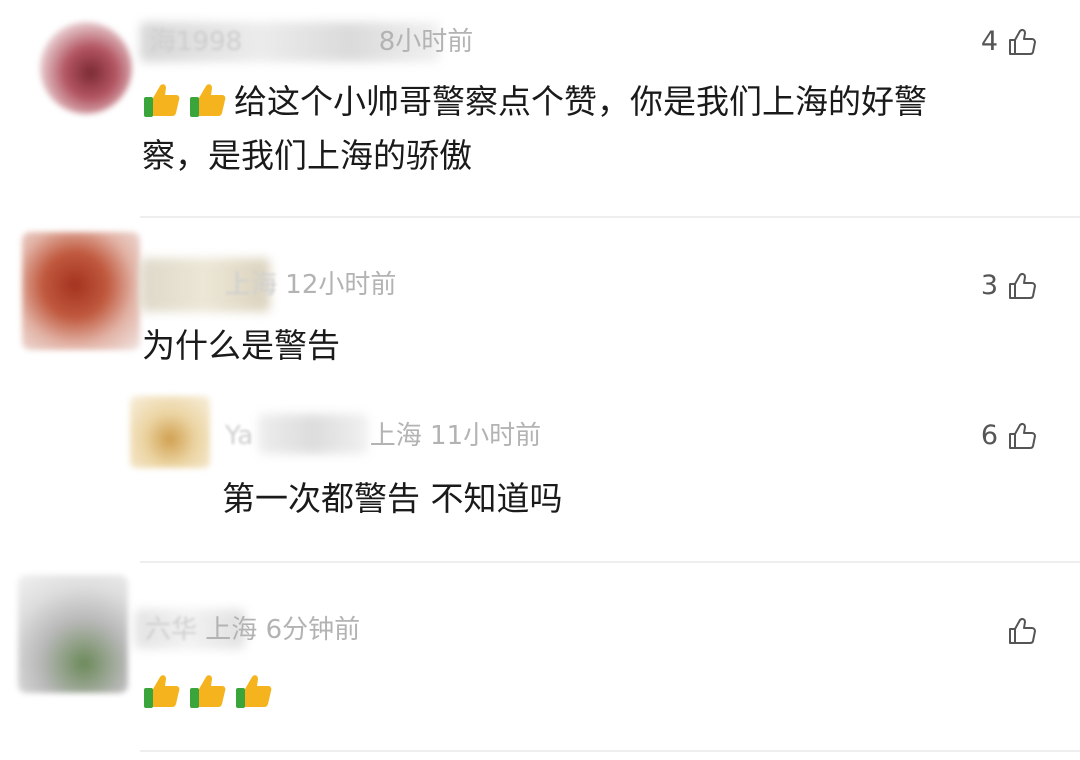 Image resolution: width=1080 pixels, height=760 pixels. I want to click on username: Ya, so click(239, 436).